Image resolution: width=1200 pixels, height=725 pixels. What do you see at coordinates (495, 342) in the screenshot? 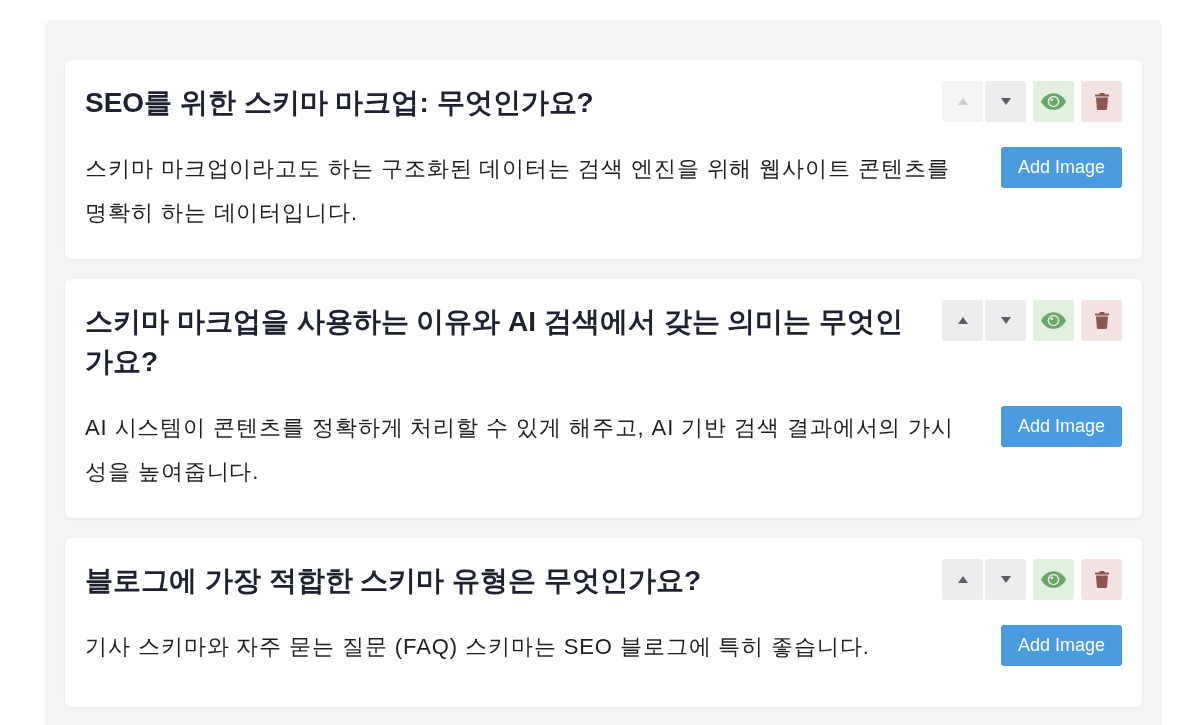
I see `question-title: 스키마 마크업을 사용하는 이유와 AI 검색에서 갖는 의미는 무엇인가요?` at bounding box center [495, 342].